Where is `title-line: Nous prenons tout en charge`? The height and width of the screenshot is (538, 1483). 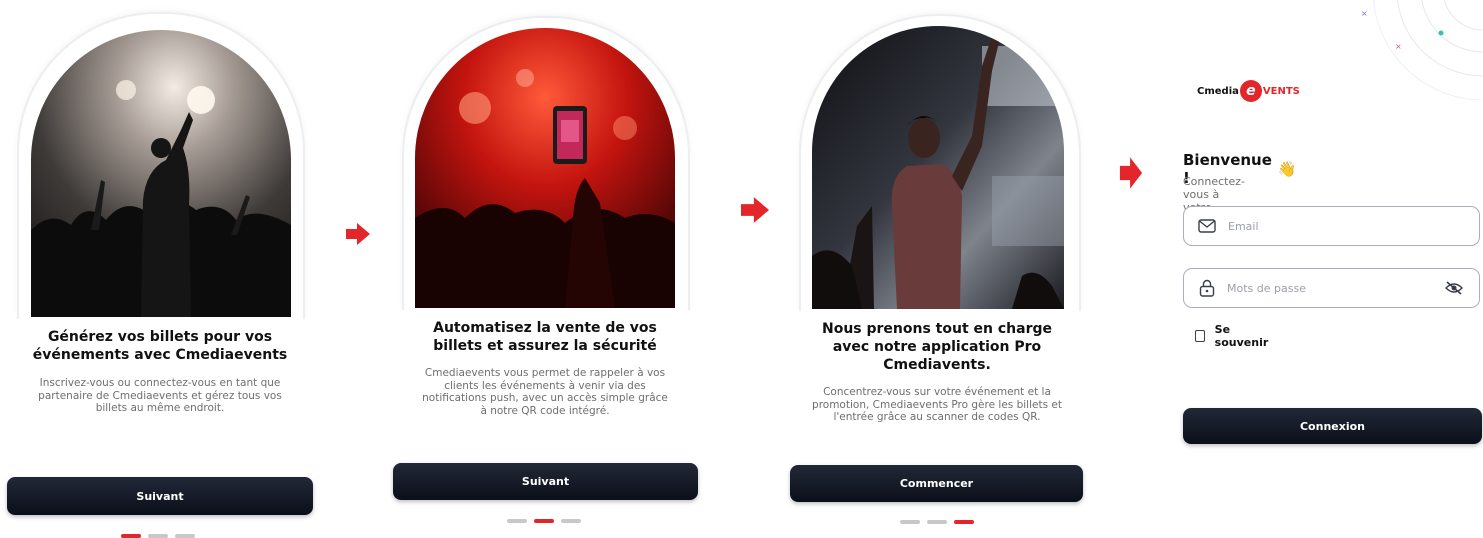
title-line: Nous prenons tout en charge is located at coordinates (936, 329).